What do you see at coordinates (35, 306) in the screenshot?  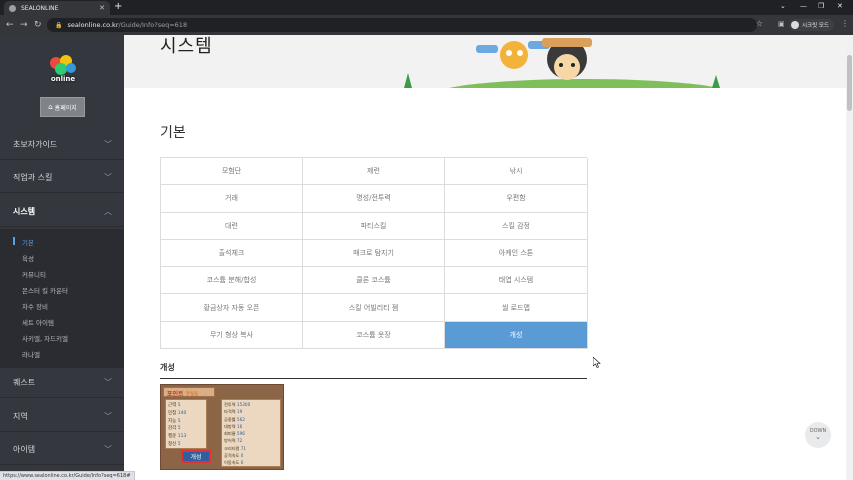 I see `subnav-item-tier-gear: 차수 장비` at bounding box center [35, 306].